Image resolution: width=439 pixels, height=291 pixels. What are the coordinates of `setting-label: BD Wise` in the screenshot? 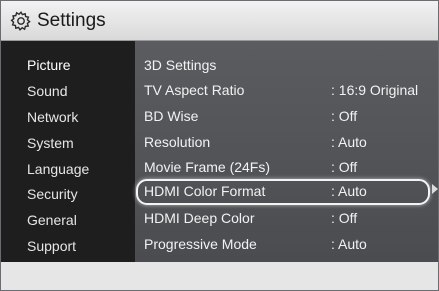 It's located at (171, 116).